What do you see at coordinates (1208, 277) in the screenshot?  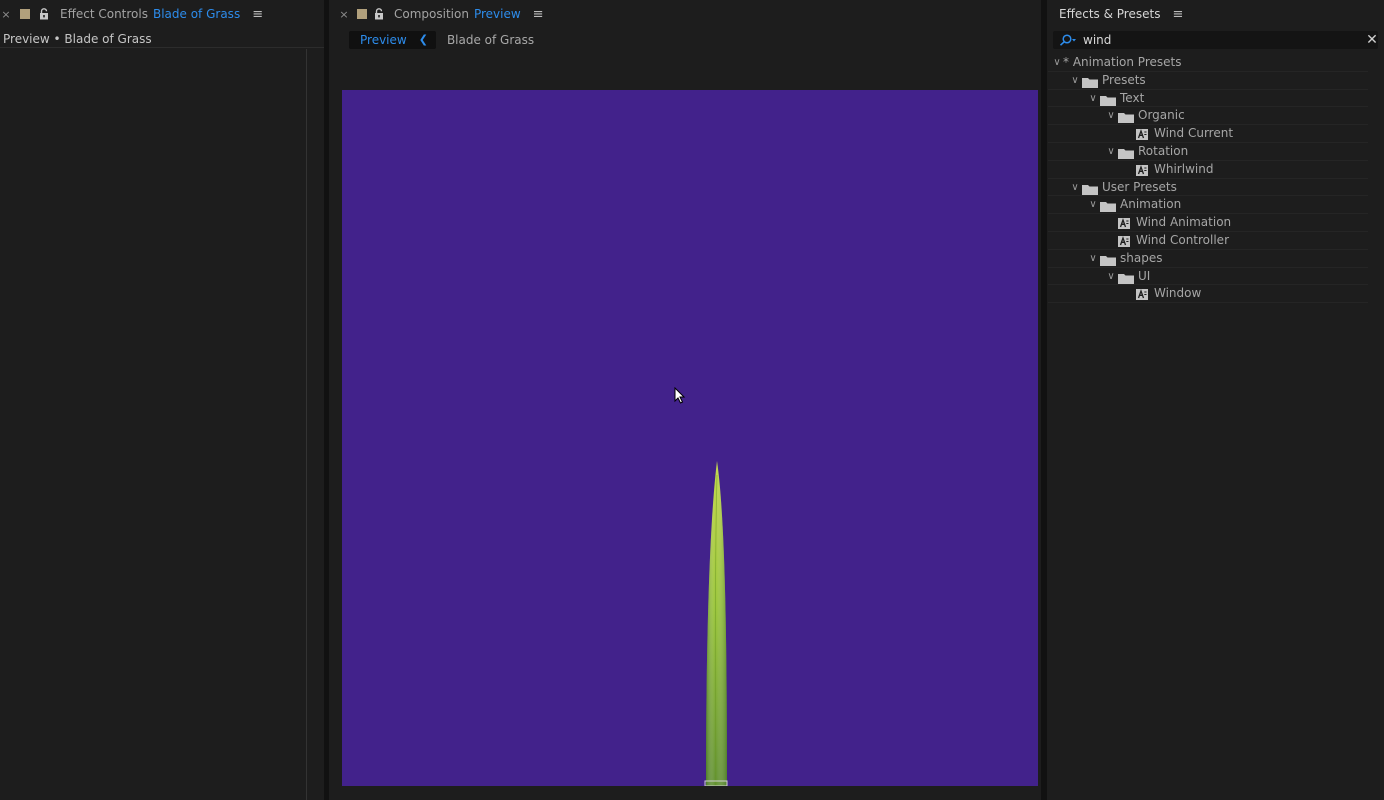 I see `tree-folder-item: ∨ UI` at bounding box center [1208, 277].